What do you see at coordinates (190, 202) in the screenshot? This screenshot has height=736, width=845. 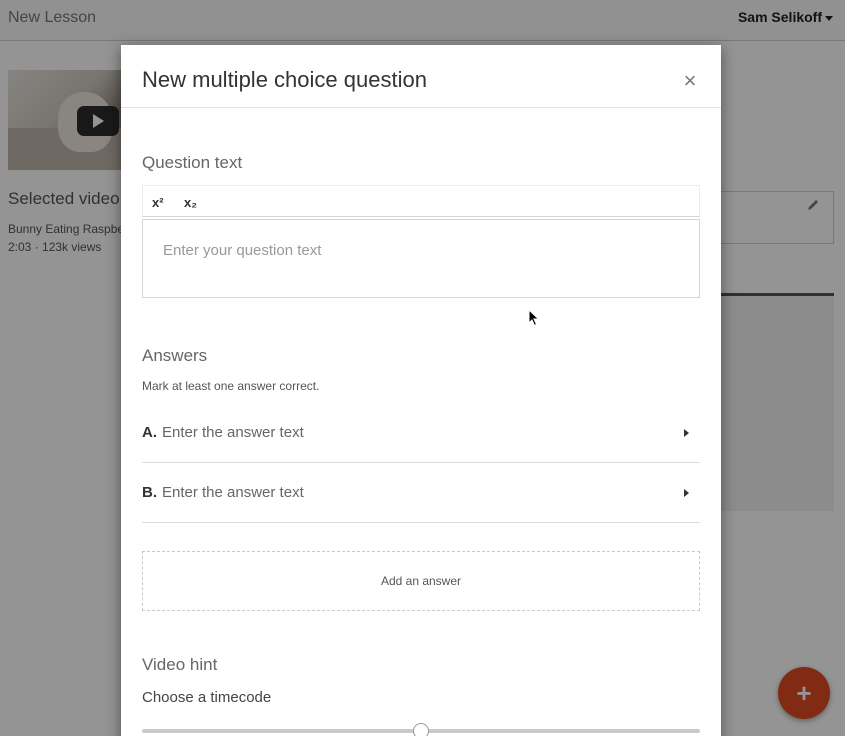 I see `subscript-button: x₂` at bounding box center [190, 202].